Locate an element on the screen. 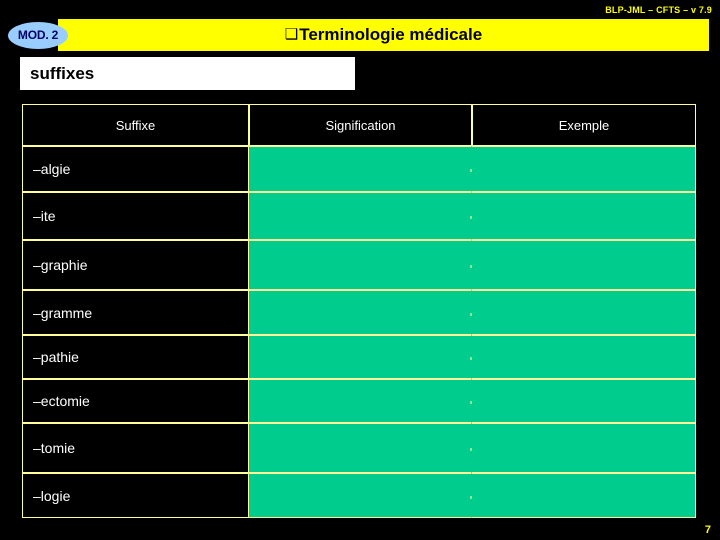 The height and width of the screenshot is (540, 720). suffix-cell: –pathie is located at coordinates (135, 357).